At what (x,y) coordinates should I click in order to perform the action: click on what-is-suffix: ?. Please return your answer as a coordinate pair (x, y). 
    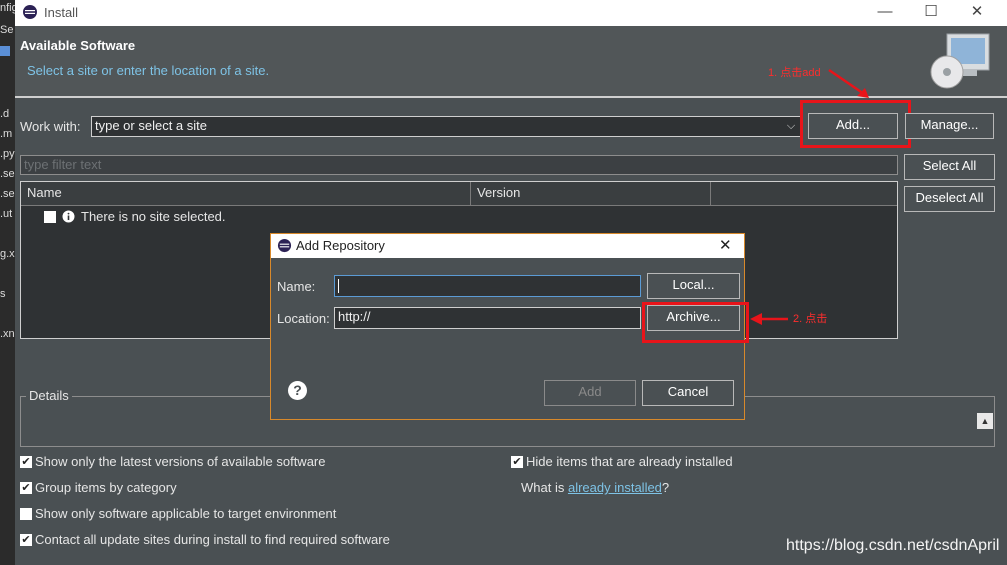
    Looking at the image, I should click on (665, 487).